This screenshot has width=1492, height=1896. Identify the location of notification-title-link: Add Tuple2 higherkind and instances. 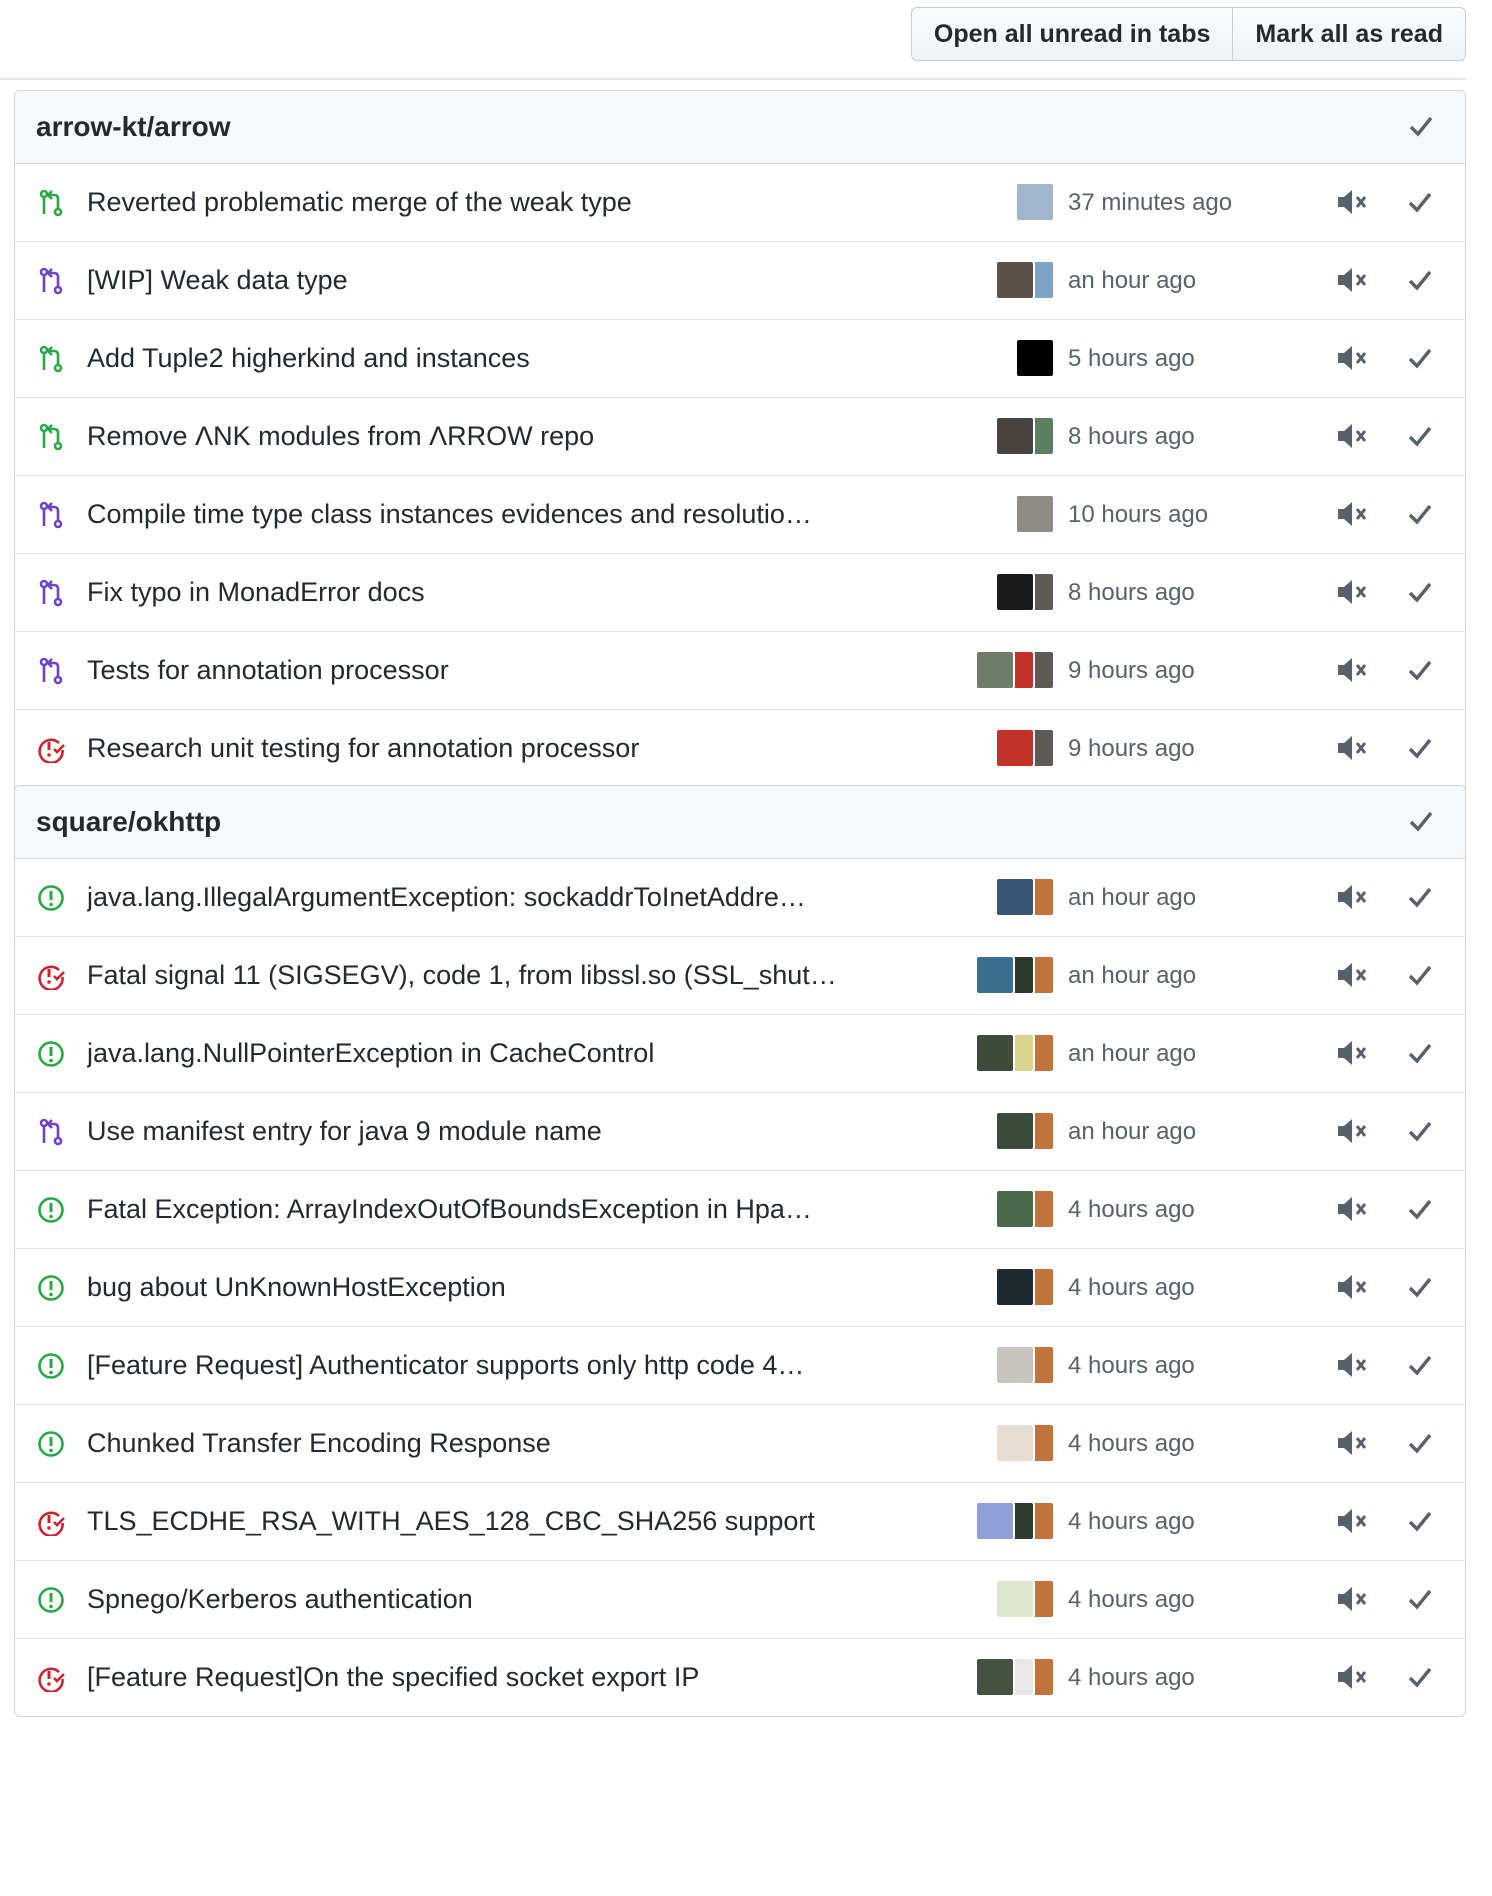
(492, 358).